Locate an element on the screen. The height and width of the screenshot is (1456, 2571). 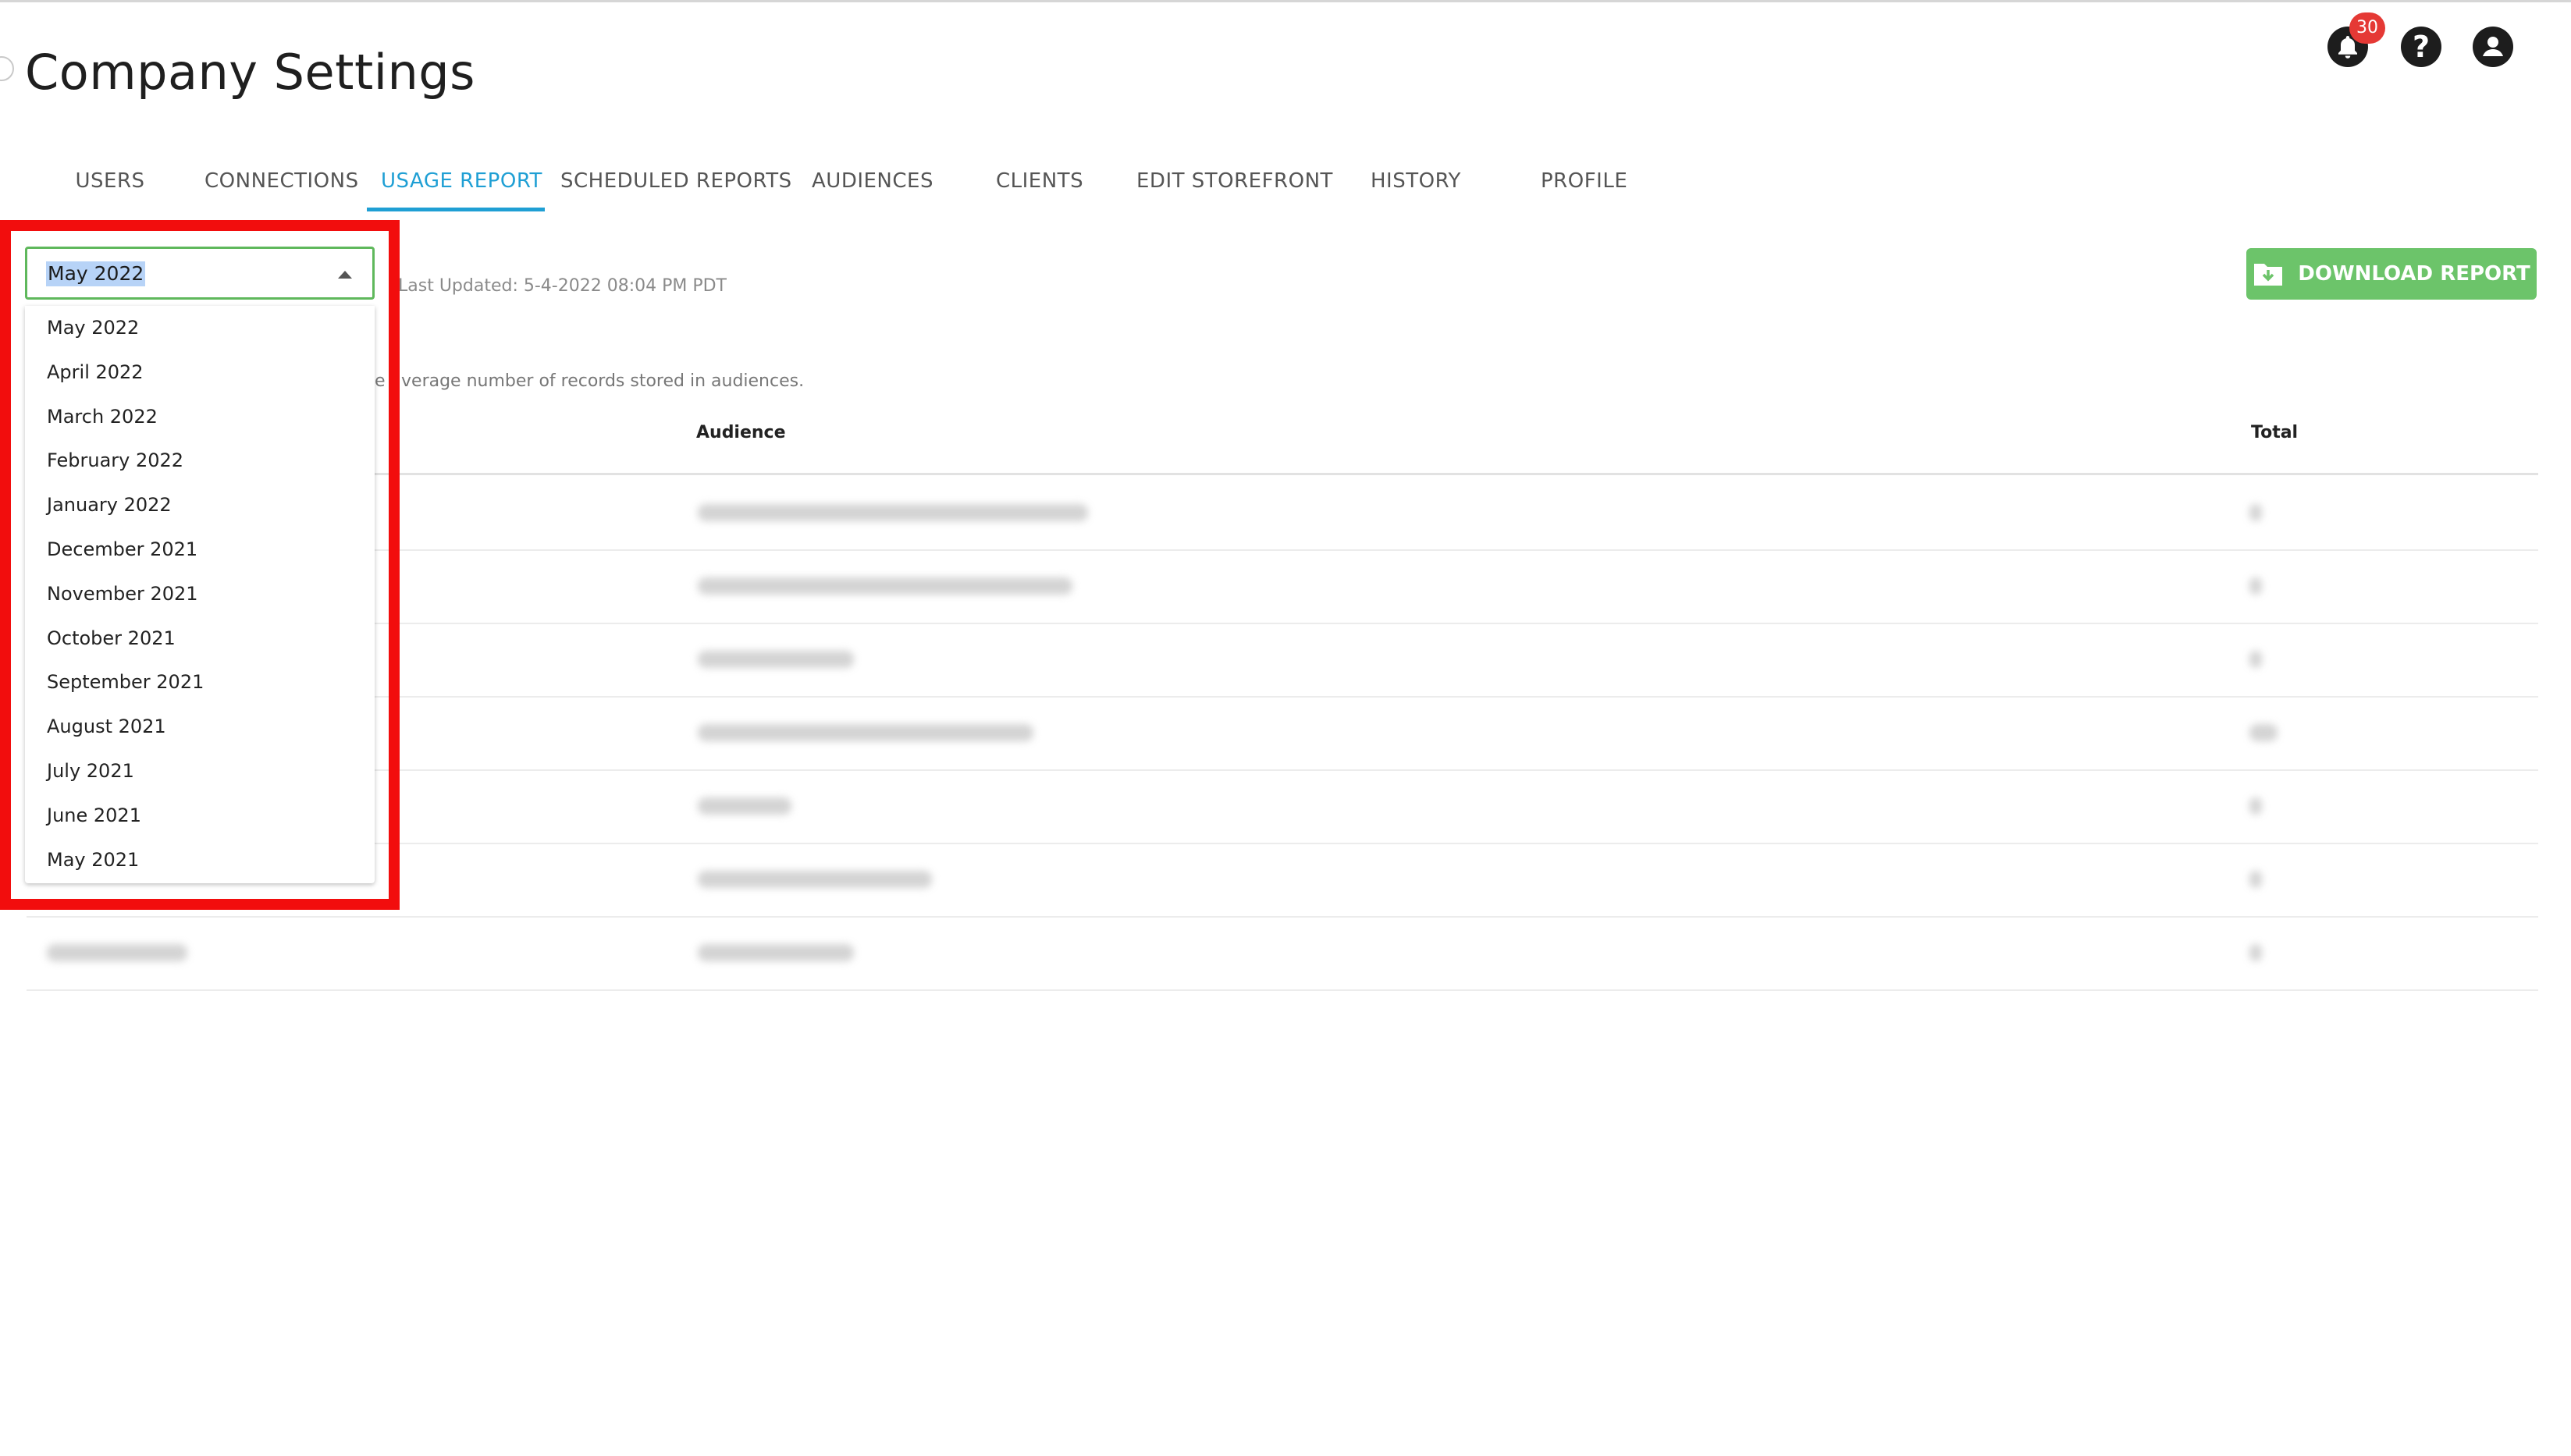
month-select: May 2022 is located at coordinates (200, 274).